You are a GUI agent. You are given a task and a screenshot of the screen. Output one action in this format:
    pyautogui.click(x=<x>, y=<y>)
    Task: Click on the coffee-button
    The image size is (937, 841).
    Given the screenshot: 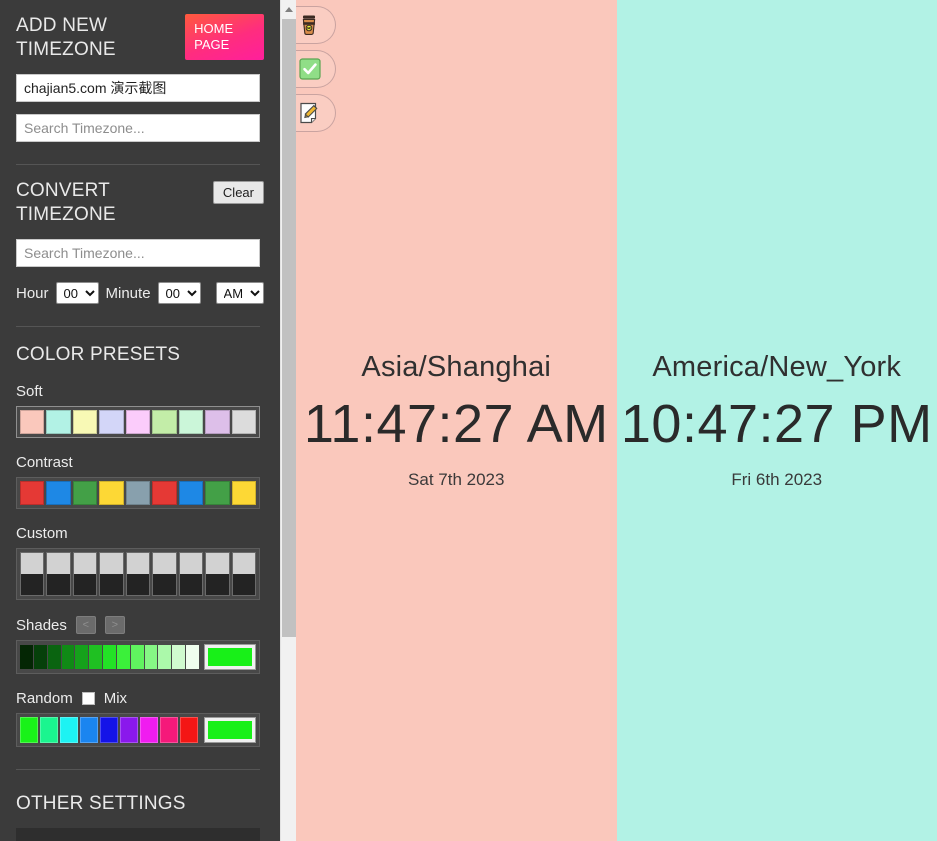 What is the action you would take?
    pyautogui.click(x=316, y=25)
    